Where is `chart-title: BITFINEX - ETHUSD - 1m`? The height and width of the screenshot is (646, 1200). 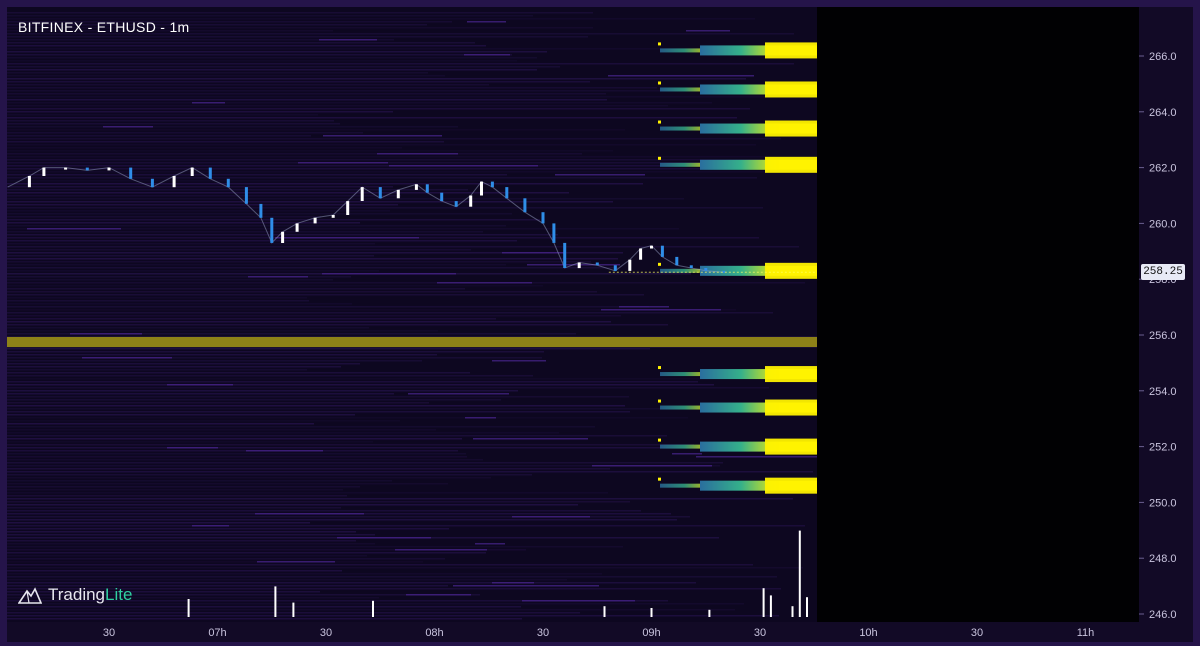 chart-title: BITFINEX - ETHUSD - 1m is located at coordinates (104, 27).